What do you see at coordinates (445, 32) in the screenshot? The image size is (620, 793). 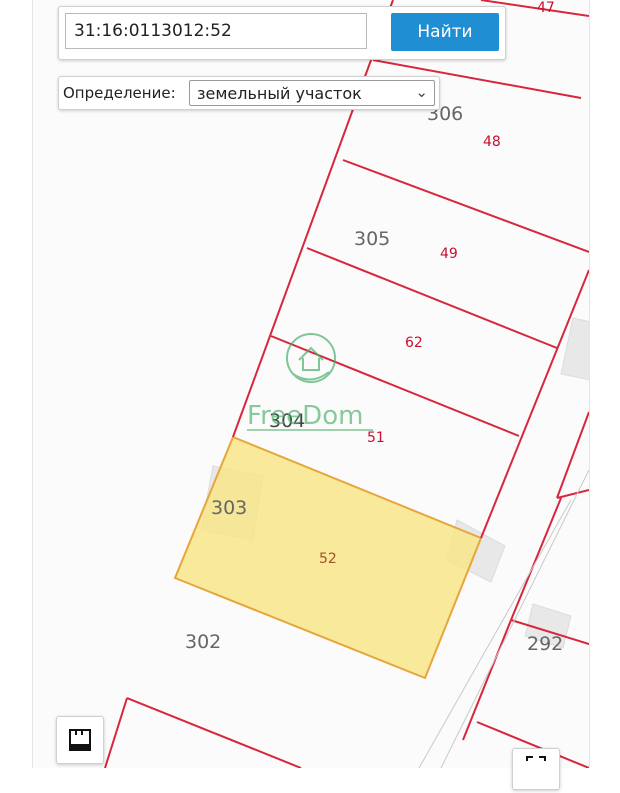 I see `find-button: Найти` at bounding box center [445, 32].